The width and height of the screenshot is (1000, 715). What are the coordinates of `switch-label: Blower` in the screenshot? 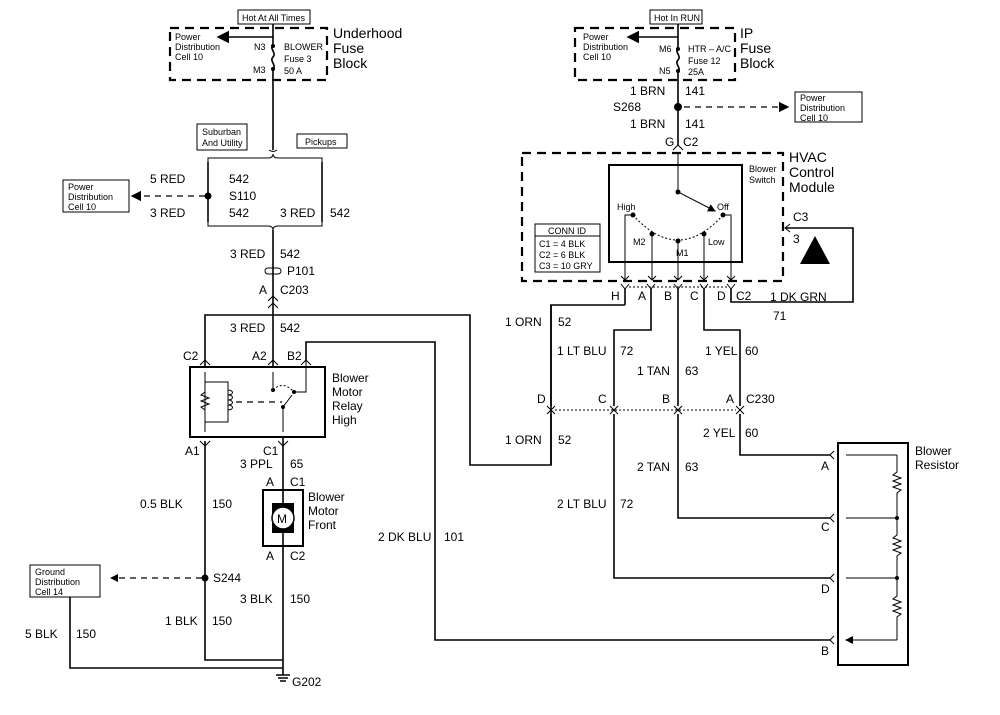 It's located at (763, 169).